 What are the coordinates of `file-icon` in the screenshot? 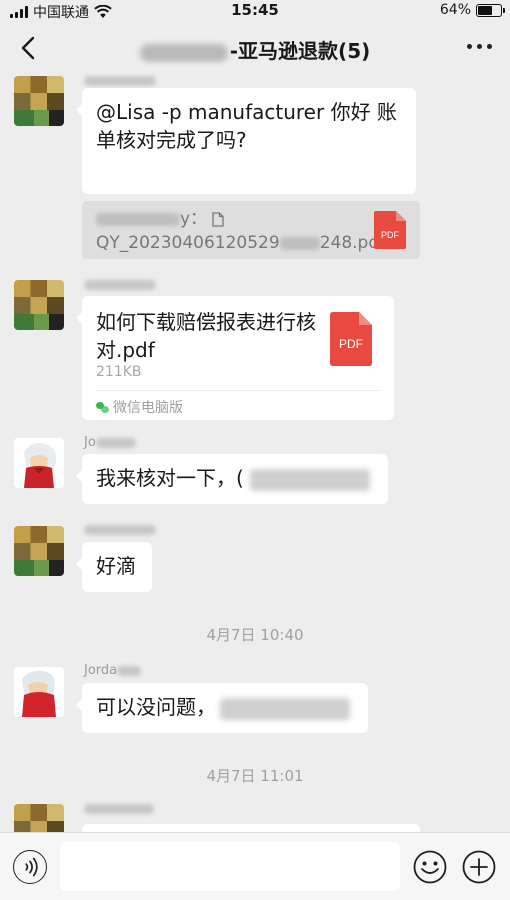 It's located at (218, 219).